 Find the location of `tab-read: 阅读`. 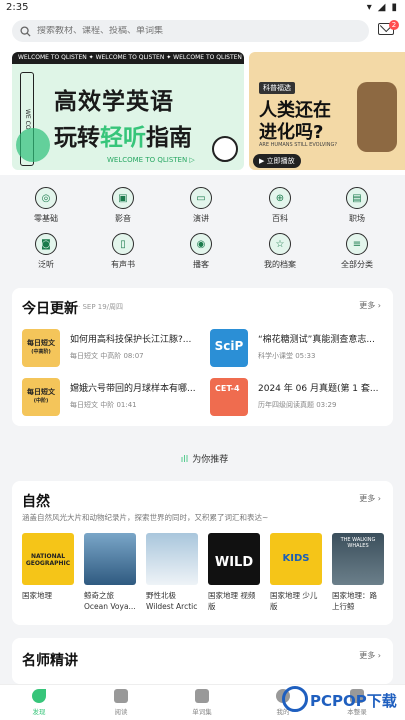

tab-read: 阅读 is located at coordinates (121, 702).